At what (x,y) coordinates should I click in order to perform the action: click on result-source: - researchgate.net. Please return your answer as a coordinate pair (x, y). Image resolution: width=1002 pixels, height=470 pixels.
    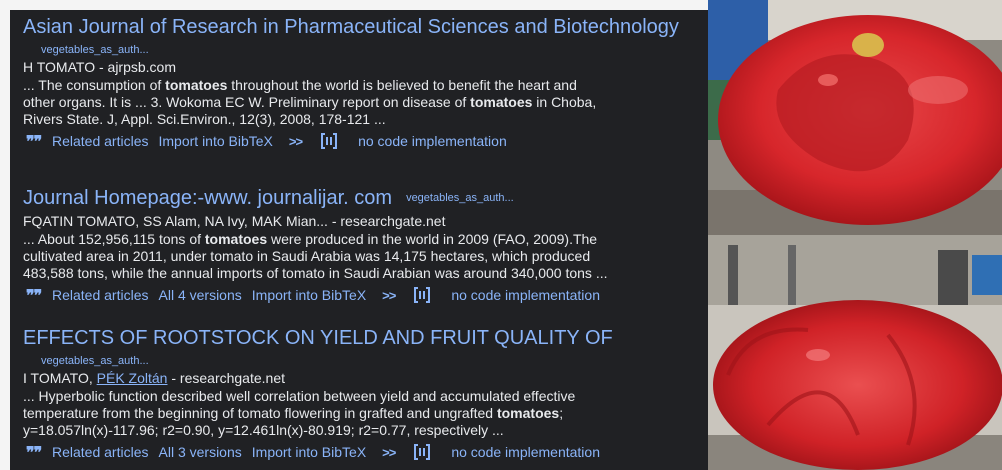
    Looking at the image, I should click on (226, 378).